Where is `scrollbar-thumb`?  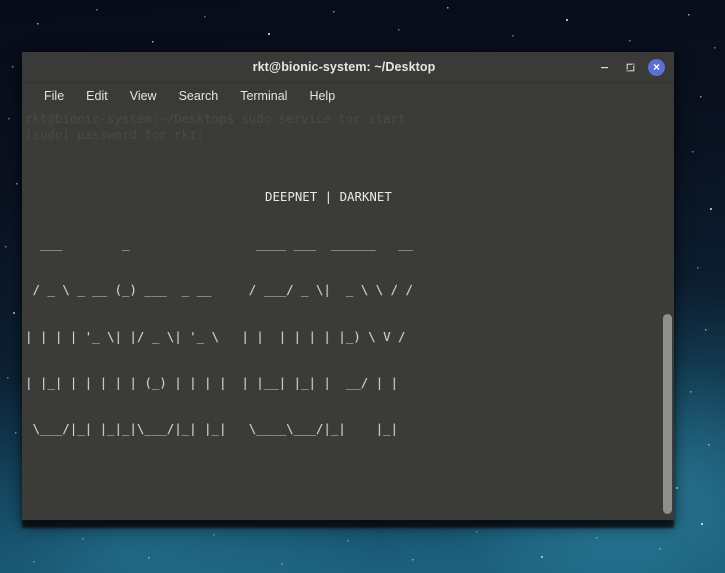 scrollbar-thumb is located at coordinates (667, 414).